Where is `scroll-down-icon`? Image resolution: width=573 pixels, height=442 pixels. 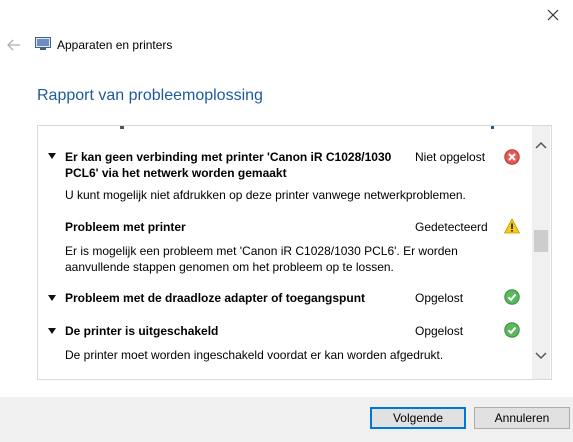
scroll-down-icon is located at coordinates (541, 356).